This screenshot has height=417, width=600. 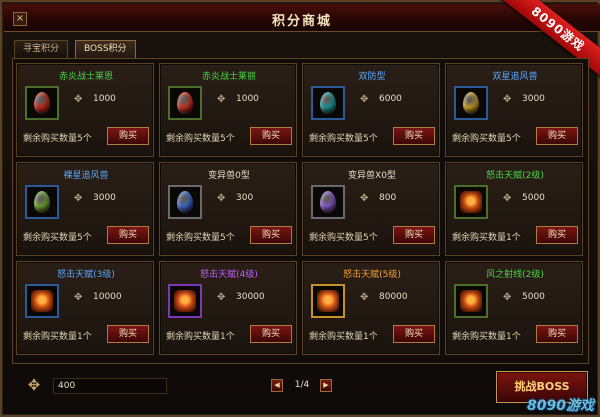 What do you see at coordinates (372, 77) in the screenshot?
I see `item-name: 双防型` at bounding box center [372, 77].